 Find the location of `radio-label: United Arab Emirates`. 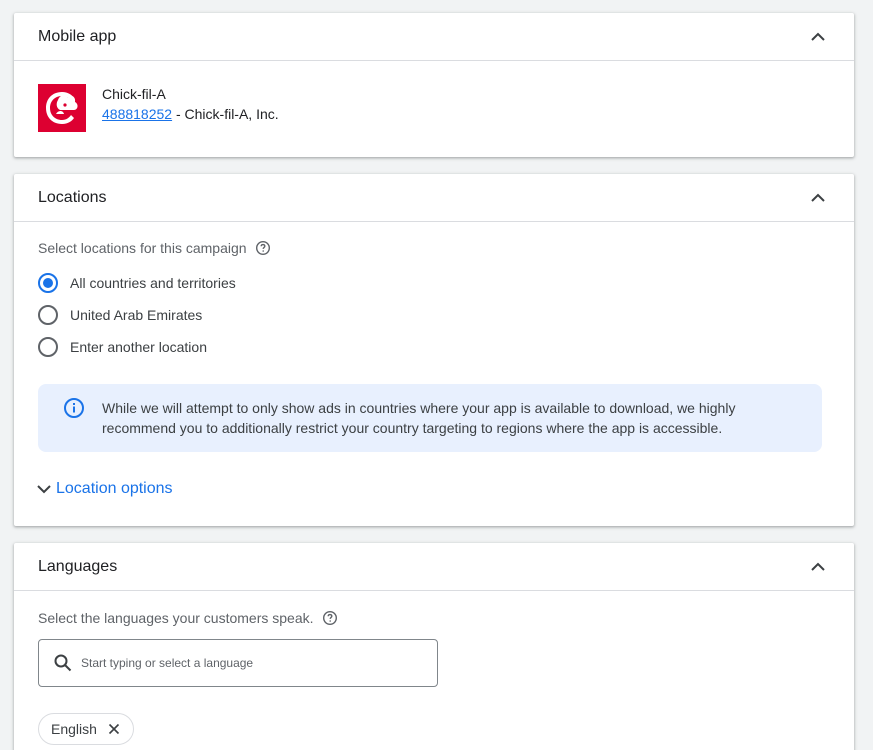

radio-label: United Arab Emirates is located at coordinates (136, 315).